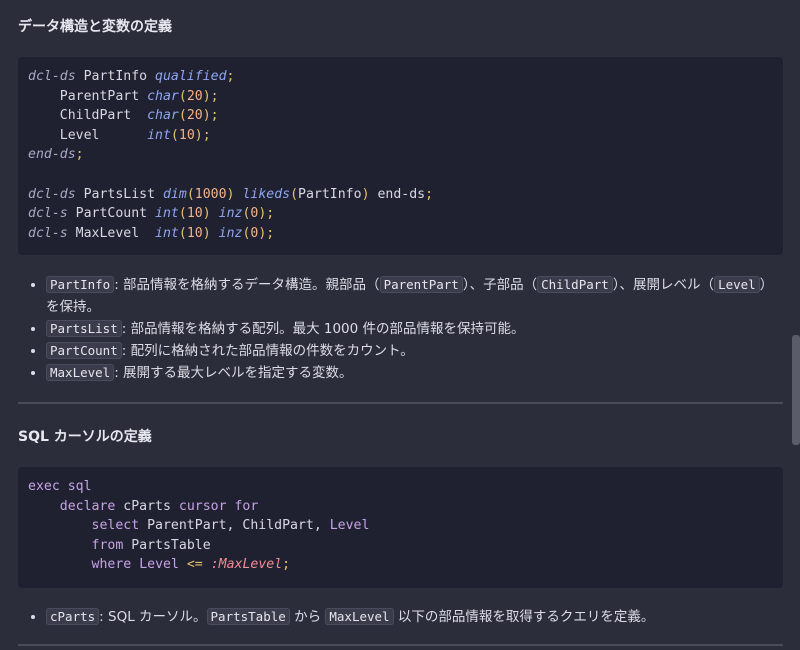 This screenshot has width=800, height=650. Describe the element at coordinates (163, 116) in the screenshot. I see `code-token: char` at that location.